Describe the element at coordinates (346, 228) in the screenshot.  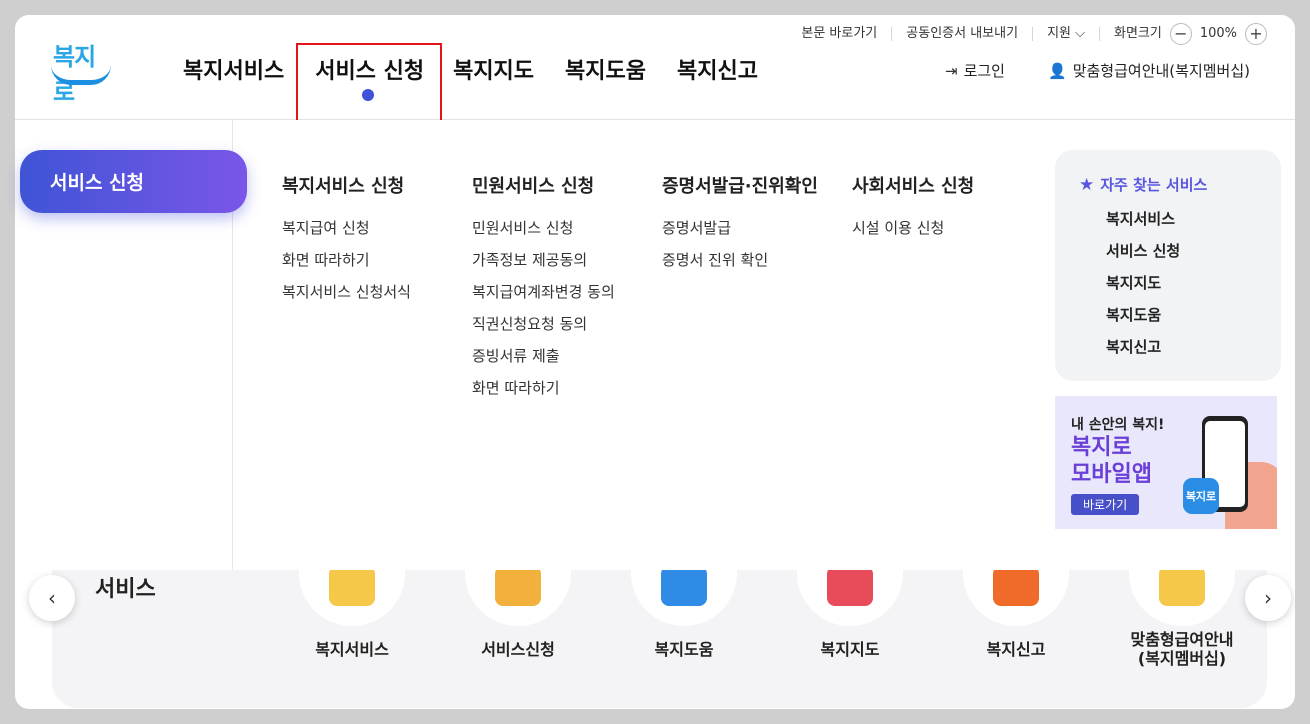
I see `menu-link: 복지급여 신청` at that location.